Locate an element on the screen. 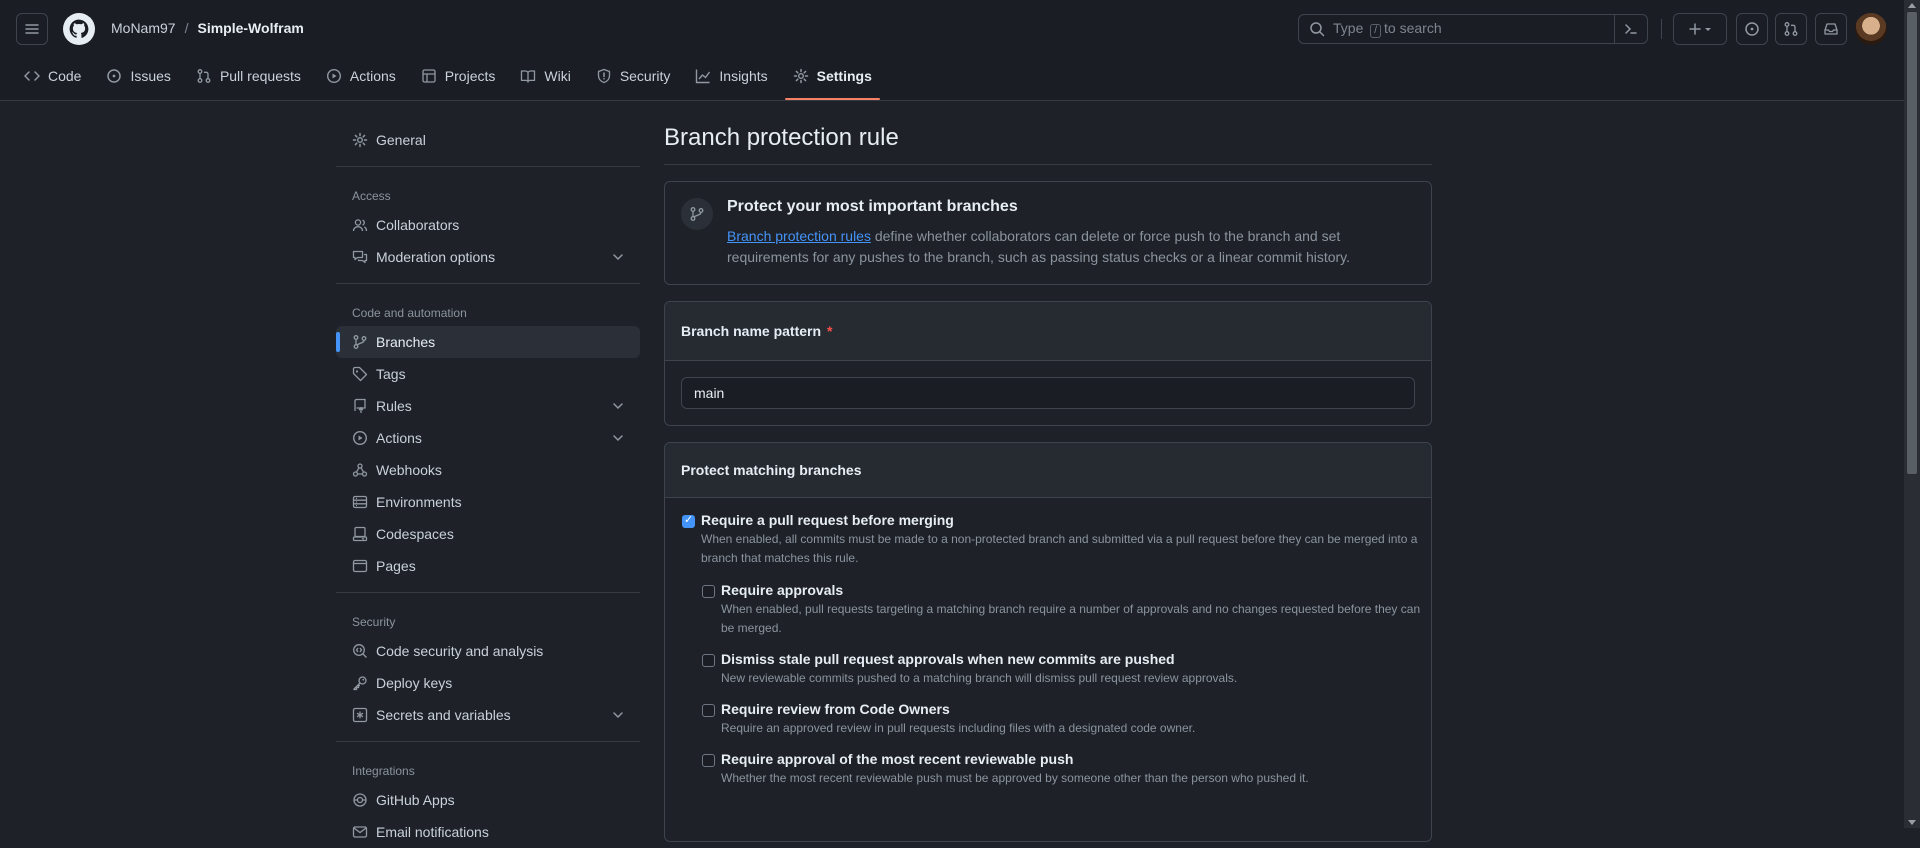  book-icon is located at coordinates (528, 76).